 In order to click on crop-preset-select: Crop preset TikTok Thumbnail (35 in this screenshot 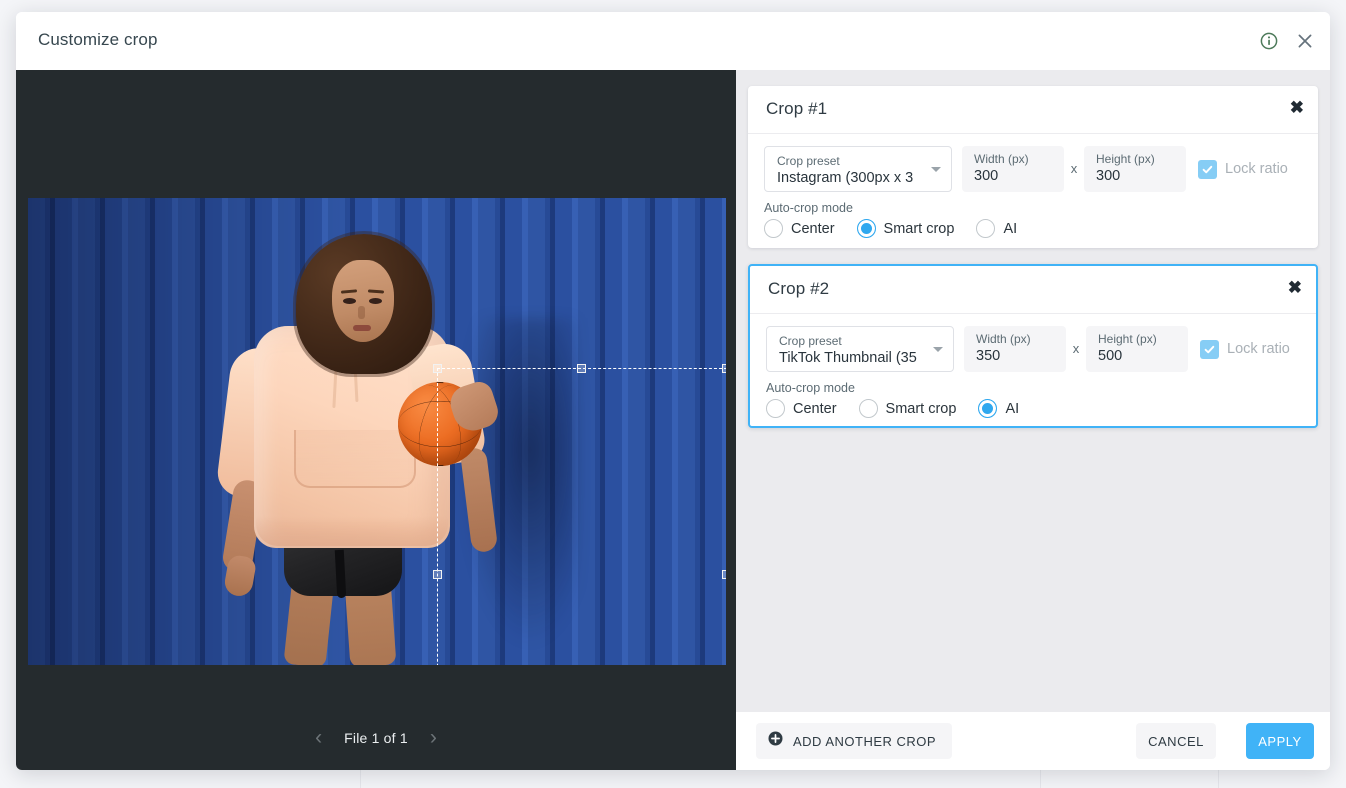, I will do `click(860, 349)`.